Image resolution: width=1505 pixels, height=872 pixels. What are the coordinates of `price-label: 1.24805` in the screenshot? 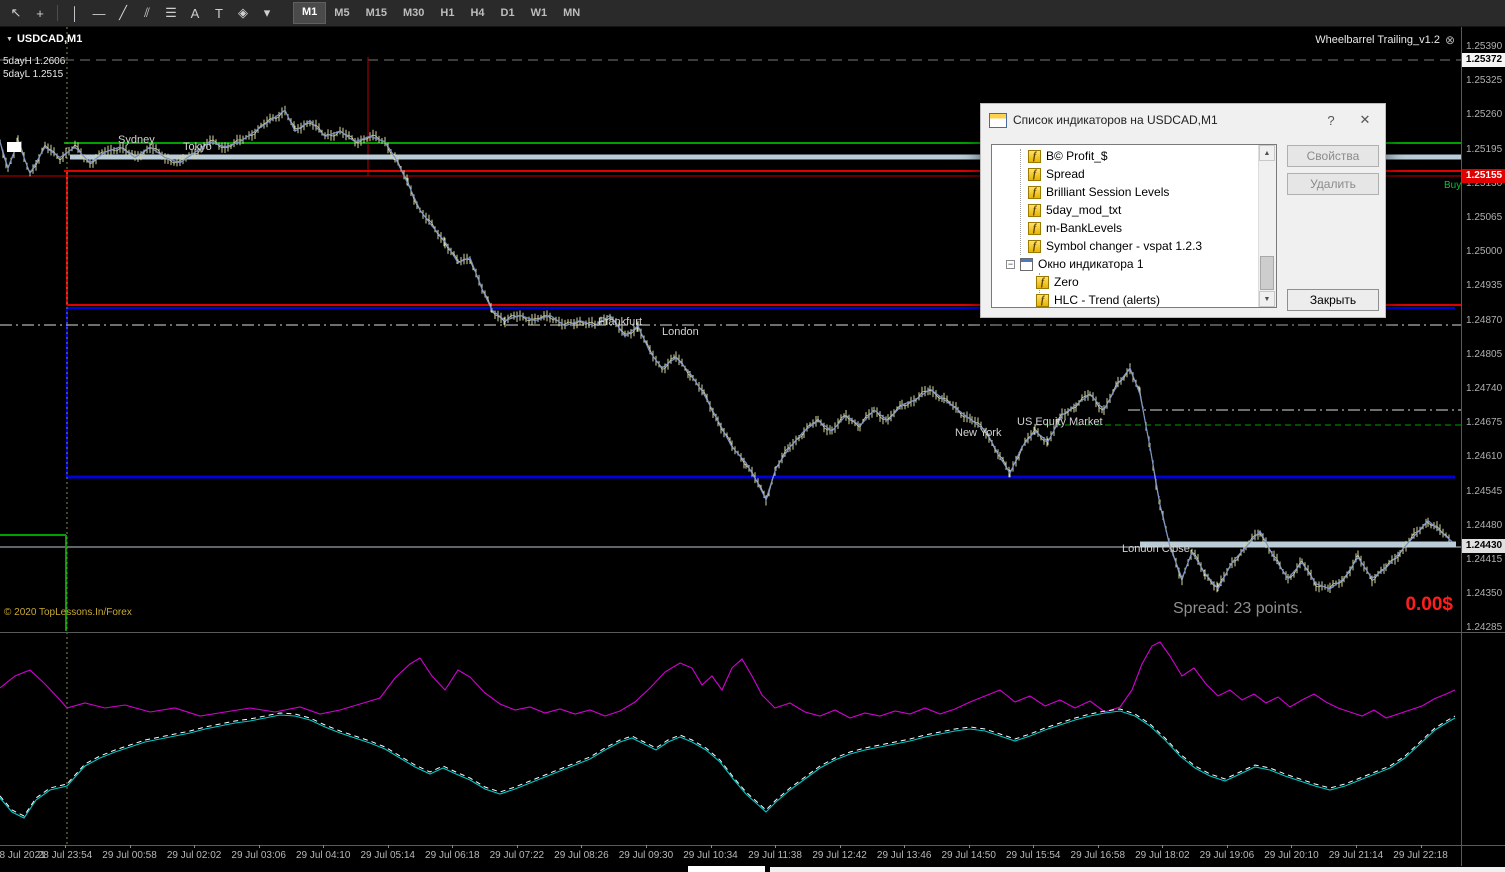 It's located at (1484, 354).